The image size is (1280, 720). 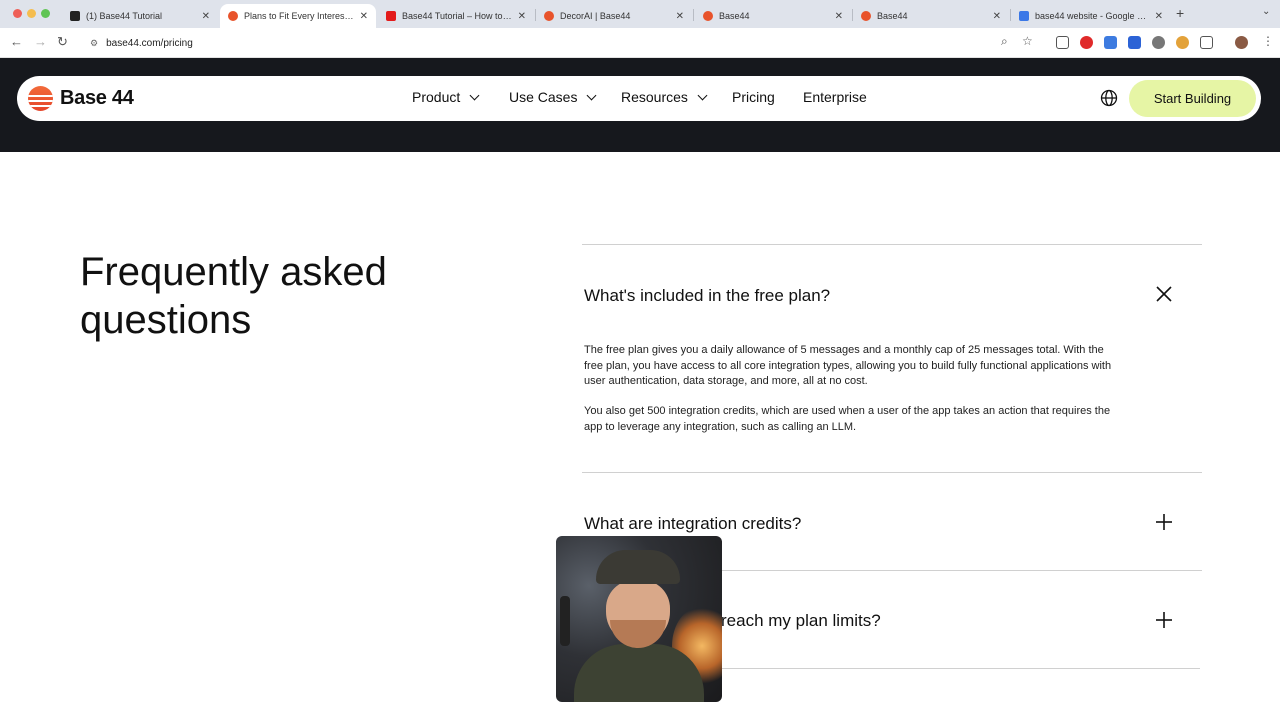 I want to click on close-icon, so click(x=1164, y=294).